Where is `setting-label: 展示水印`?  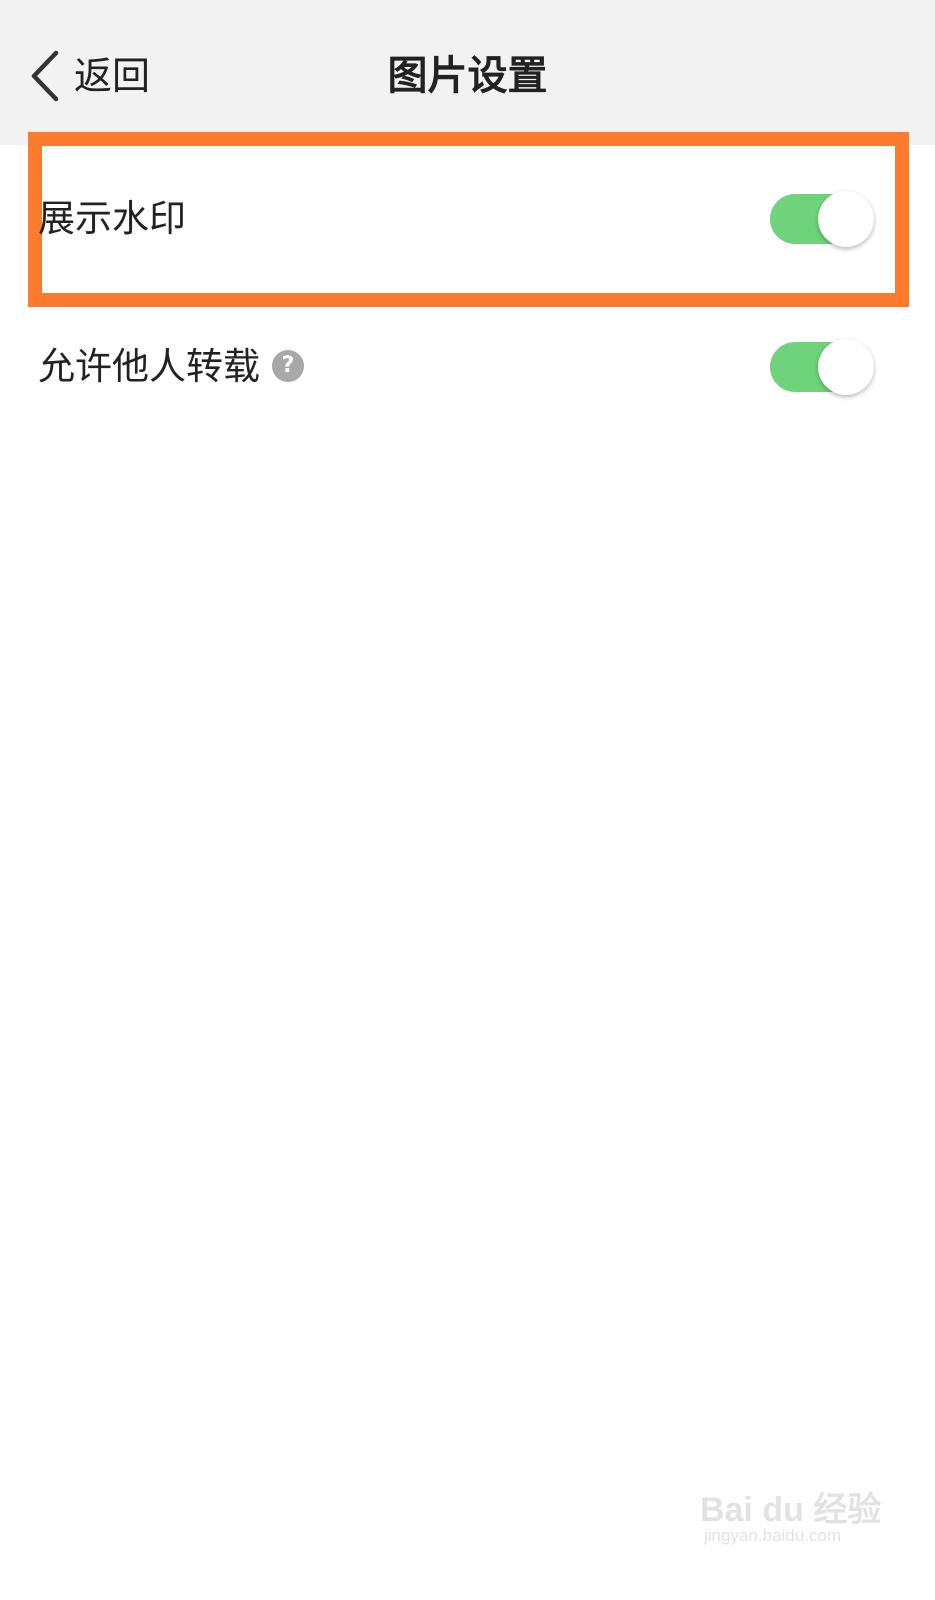 setting-label: 展示水印 is located at coordinates (112, 218).